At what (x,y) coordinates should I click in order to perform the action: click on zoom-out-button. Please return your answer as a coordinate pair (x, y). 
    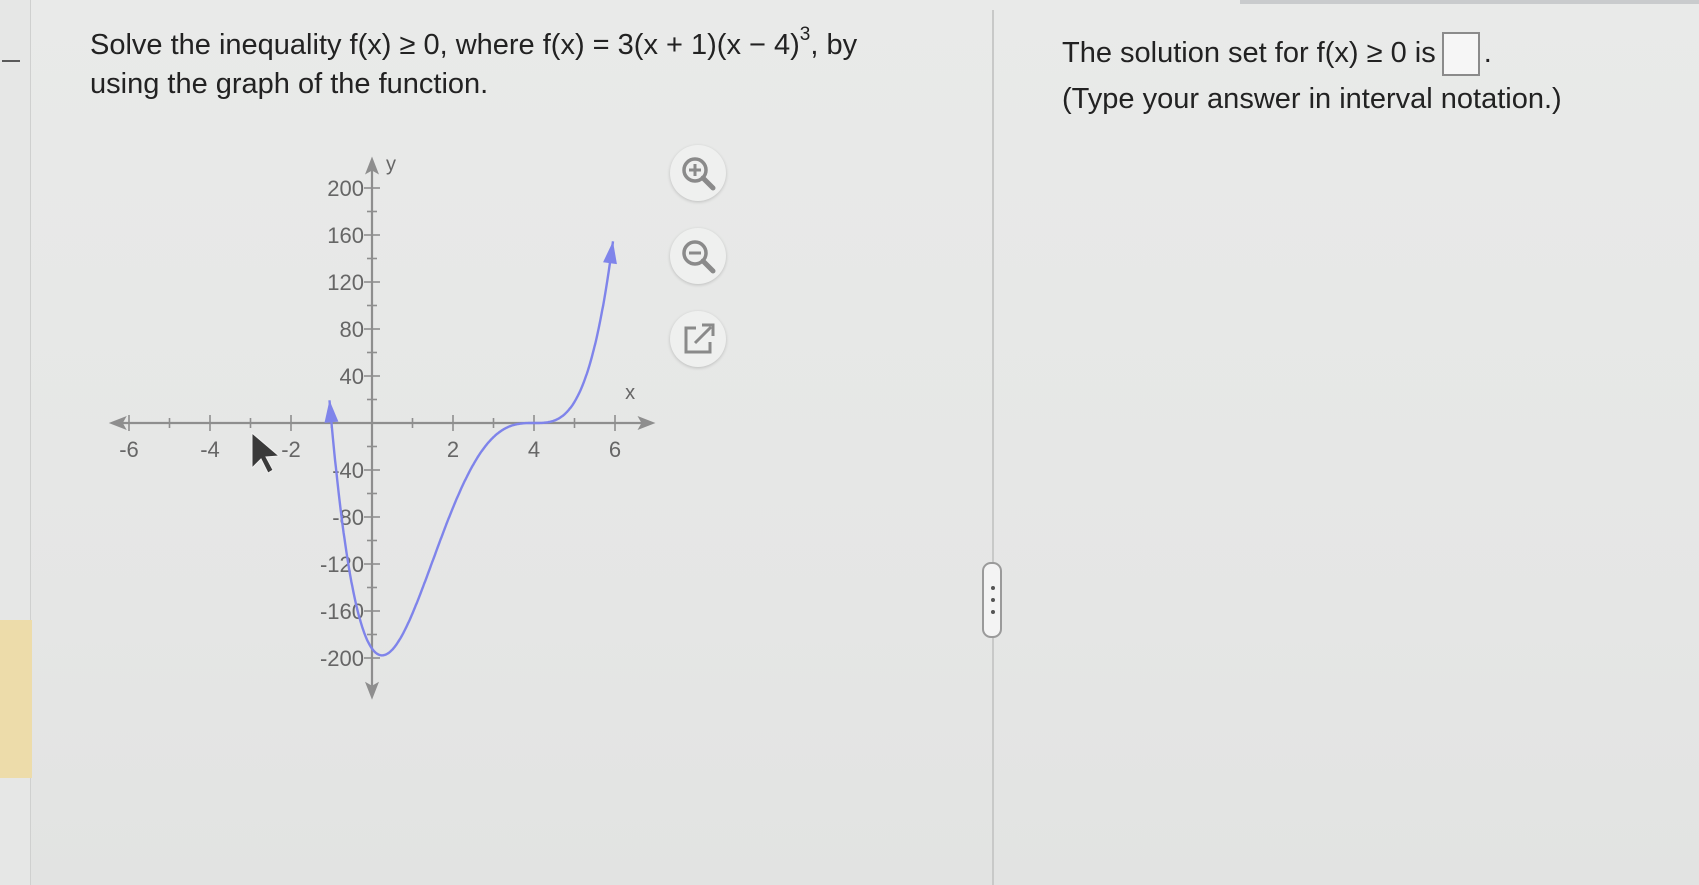
    Looking at the image, I should click on (698, 256).